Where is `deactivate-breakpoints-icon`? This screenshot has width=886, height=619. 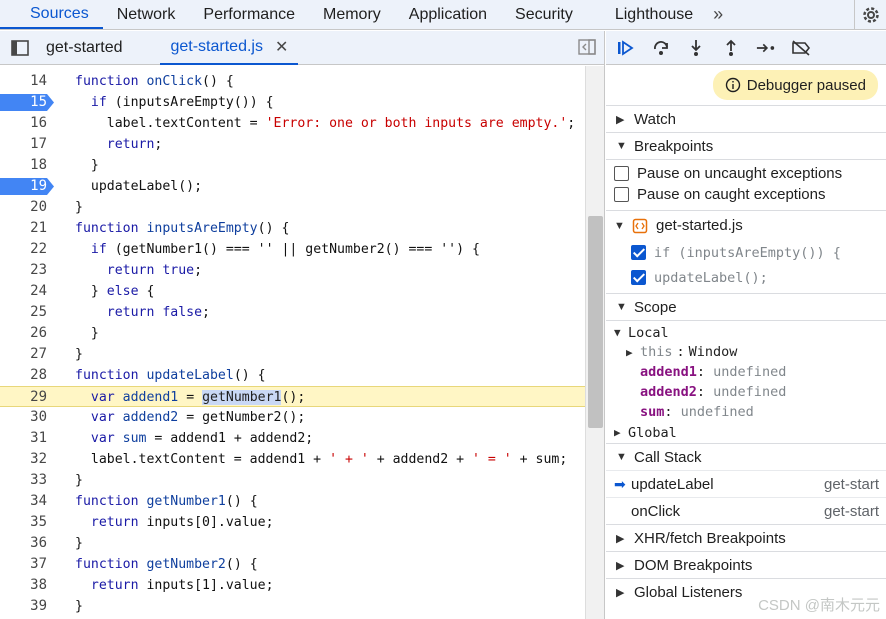
deactivate-breakpoints-icon is located at coordinates (801, 48).